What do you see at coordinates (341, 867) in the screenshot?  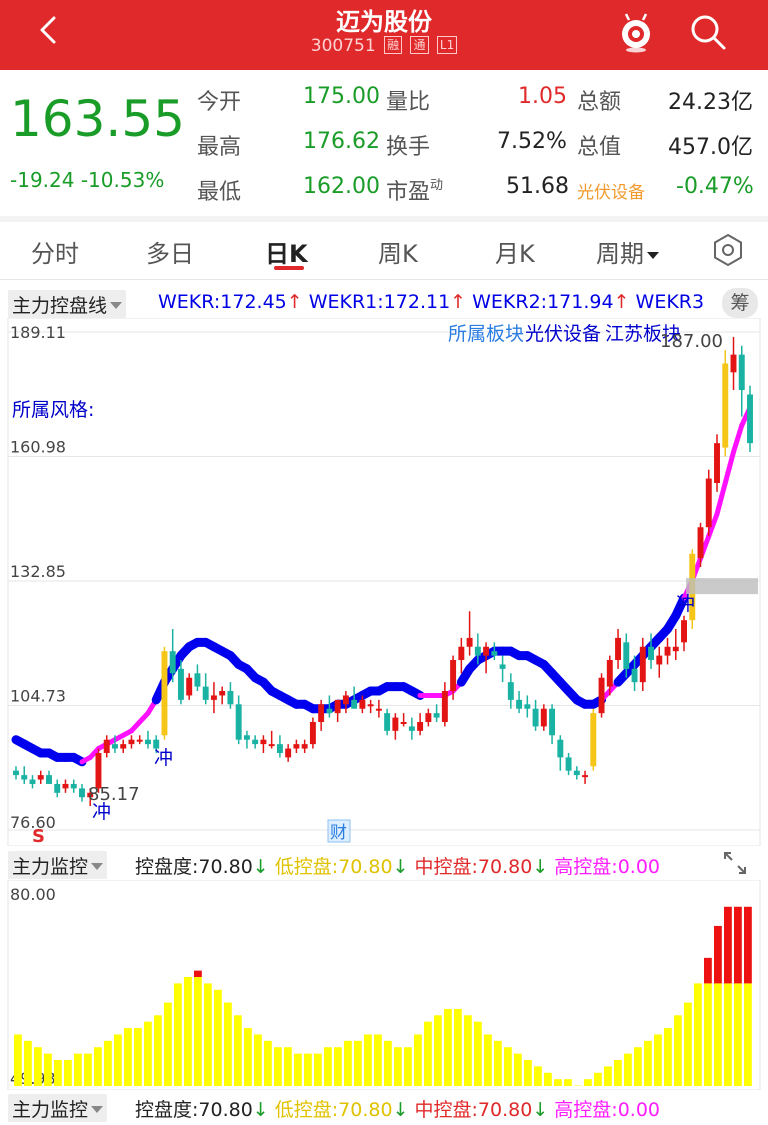 I see `low-control: 低控盘:70.80↓` at bounding box center [341, 867].